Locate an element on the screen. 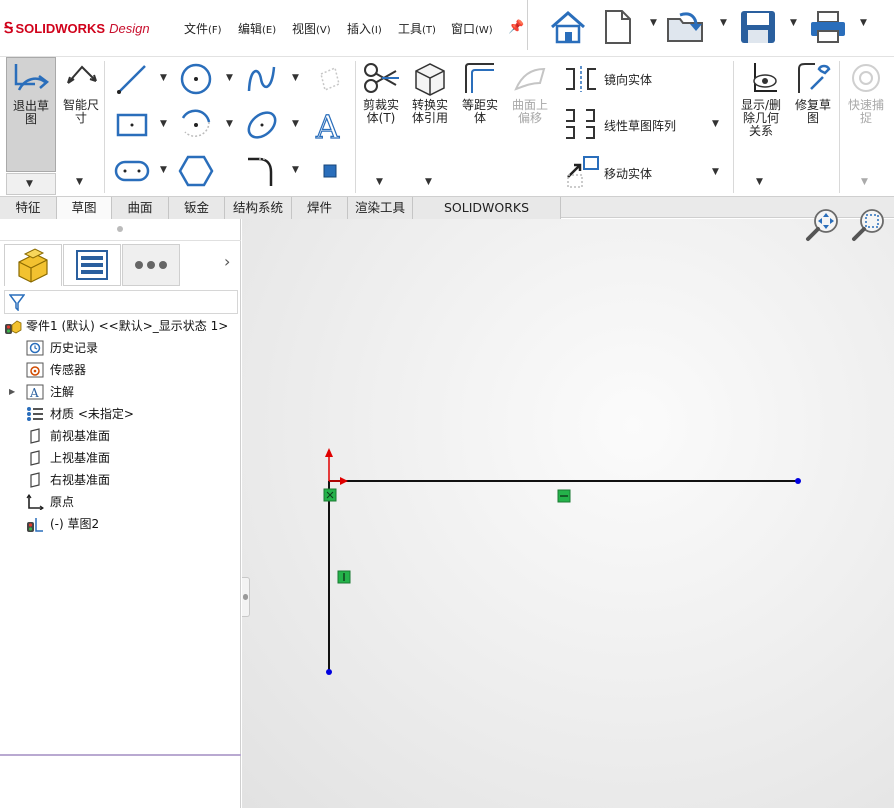 This screenshot has width=894, height=808. text-tool-icon: A is located at coordinates (330, 125).